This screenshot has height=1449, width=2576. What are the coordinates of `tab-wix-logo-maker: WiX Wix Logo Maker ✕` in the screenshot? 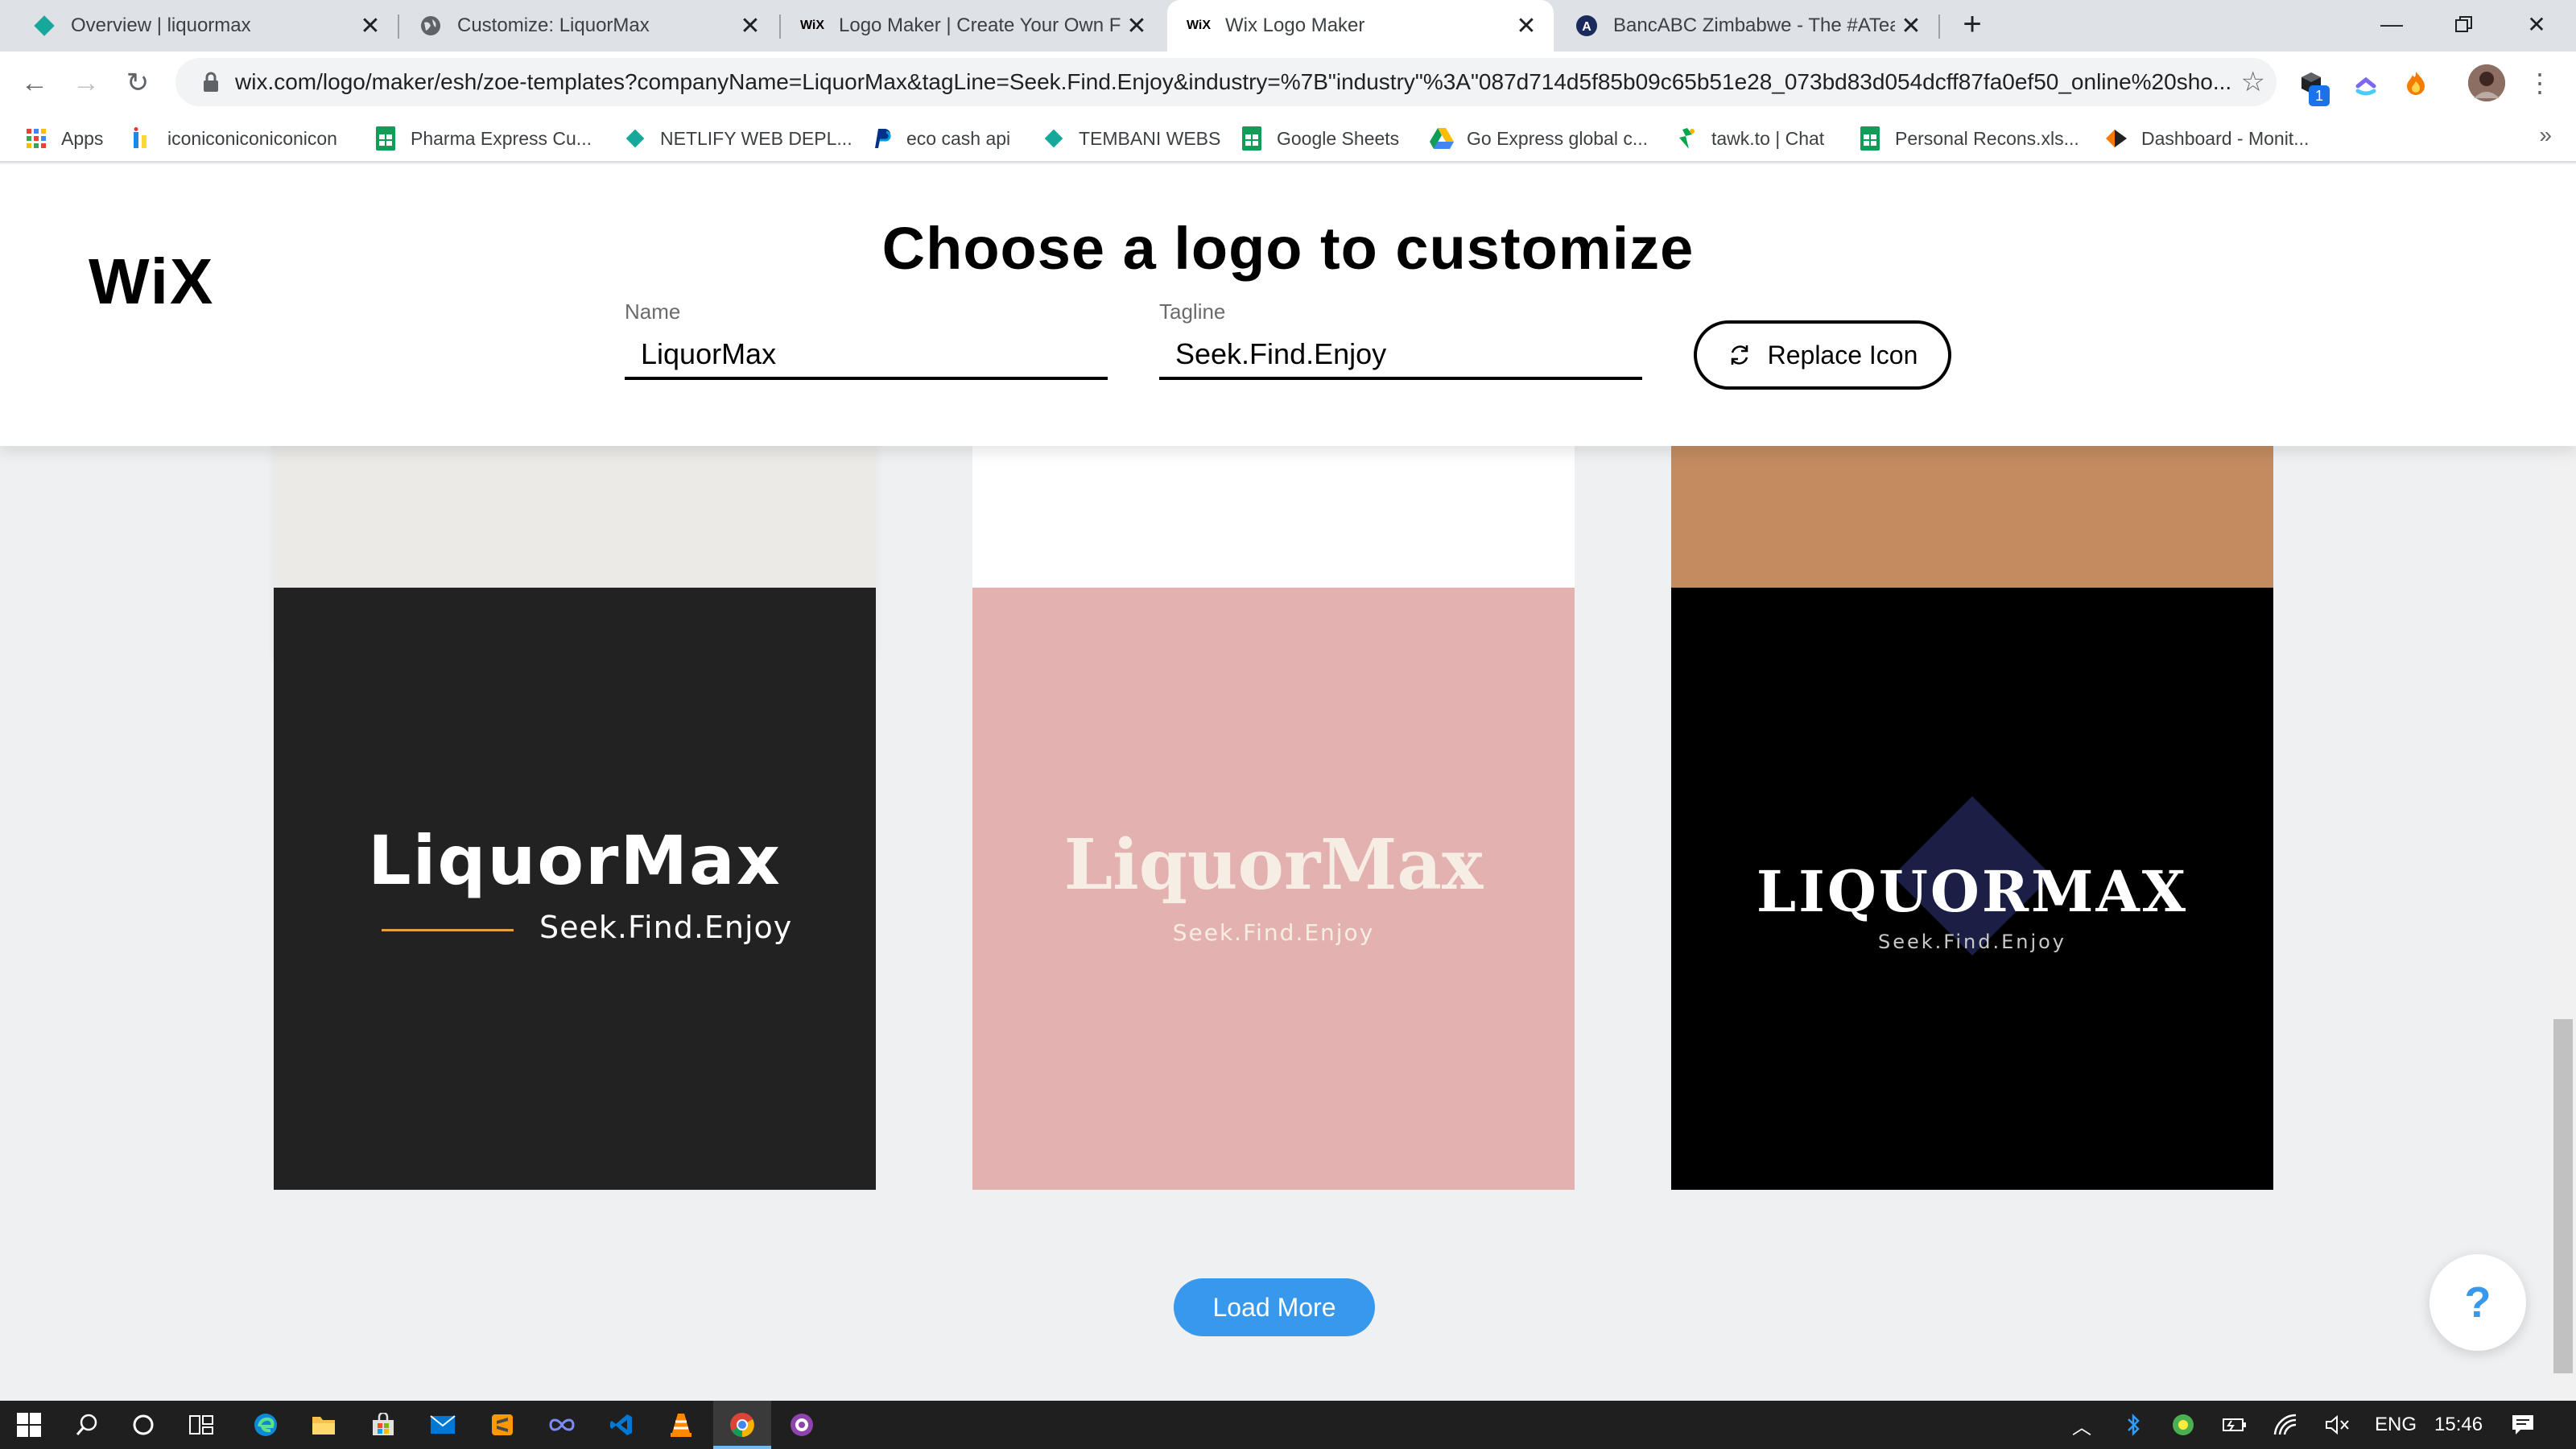 It's located at (1360, 26).